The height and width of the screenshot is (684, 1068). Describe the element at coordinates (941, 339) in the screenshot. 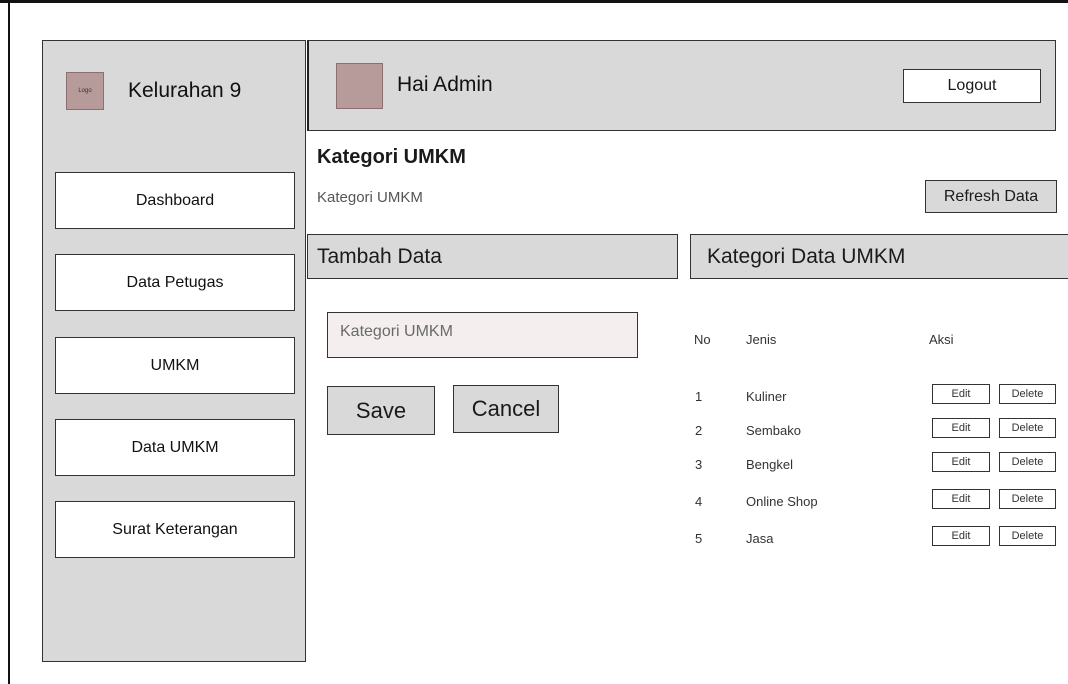

I see `column-header-aksi: Aksi` at that location.